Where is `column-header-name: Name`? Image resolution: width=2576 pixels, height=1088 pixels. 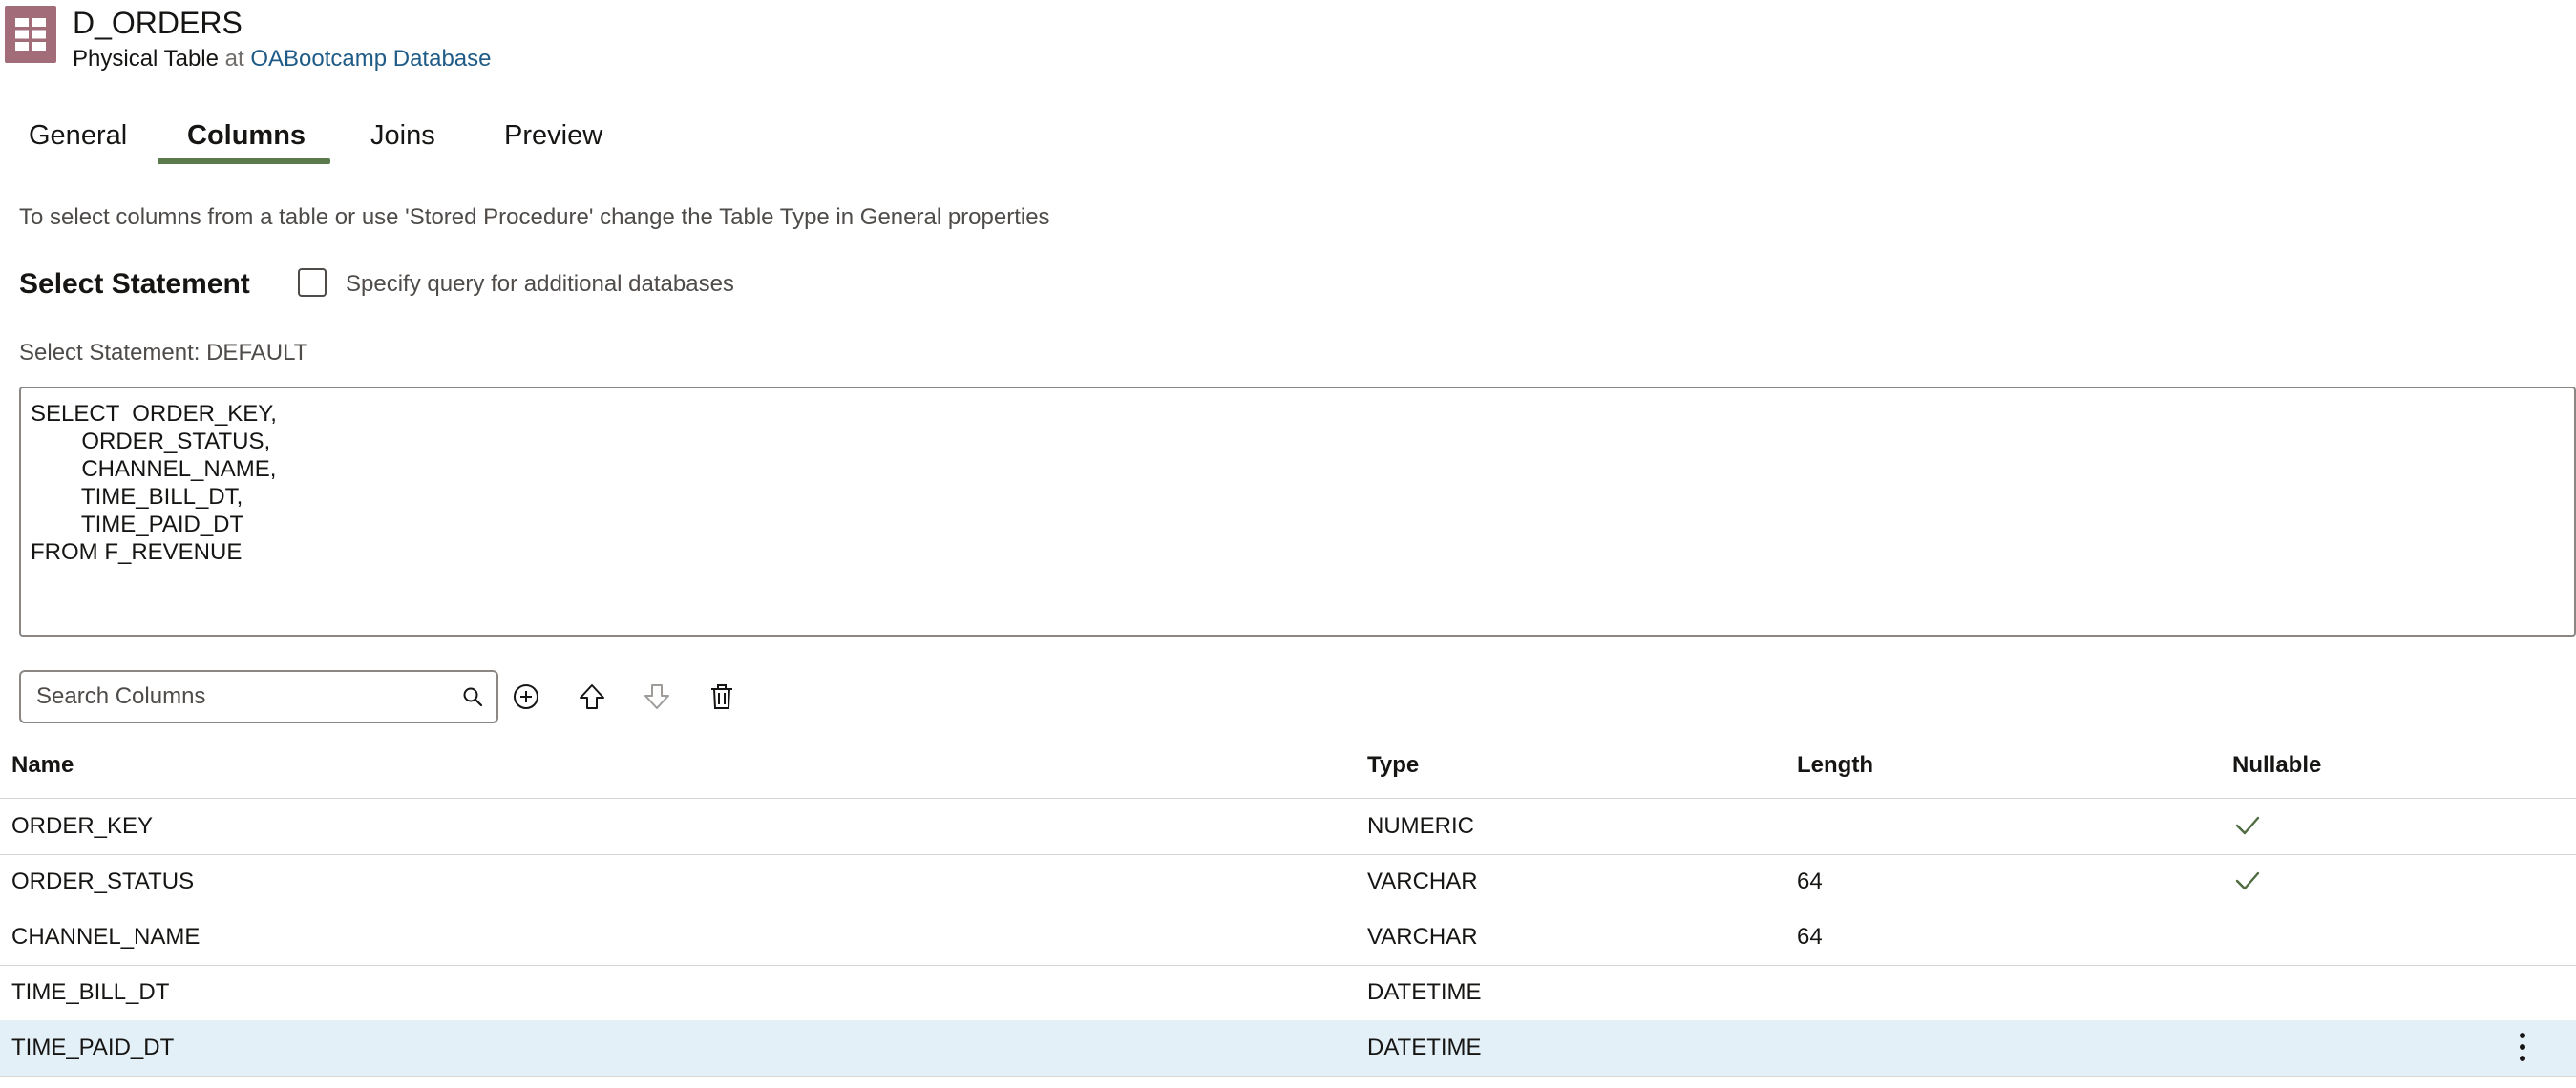 column-header-name: Name is located at coordinates (42, 765).